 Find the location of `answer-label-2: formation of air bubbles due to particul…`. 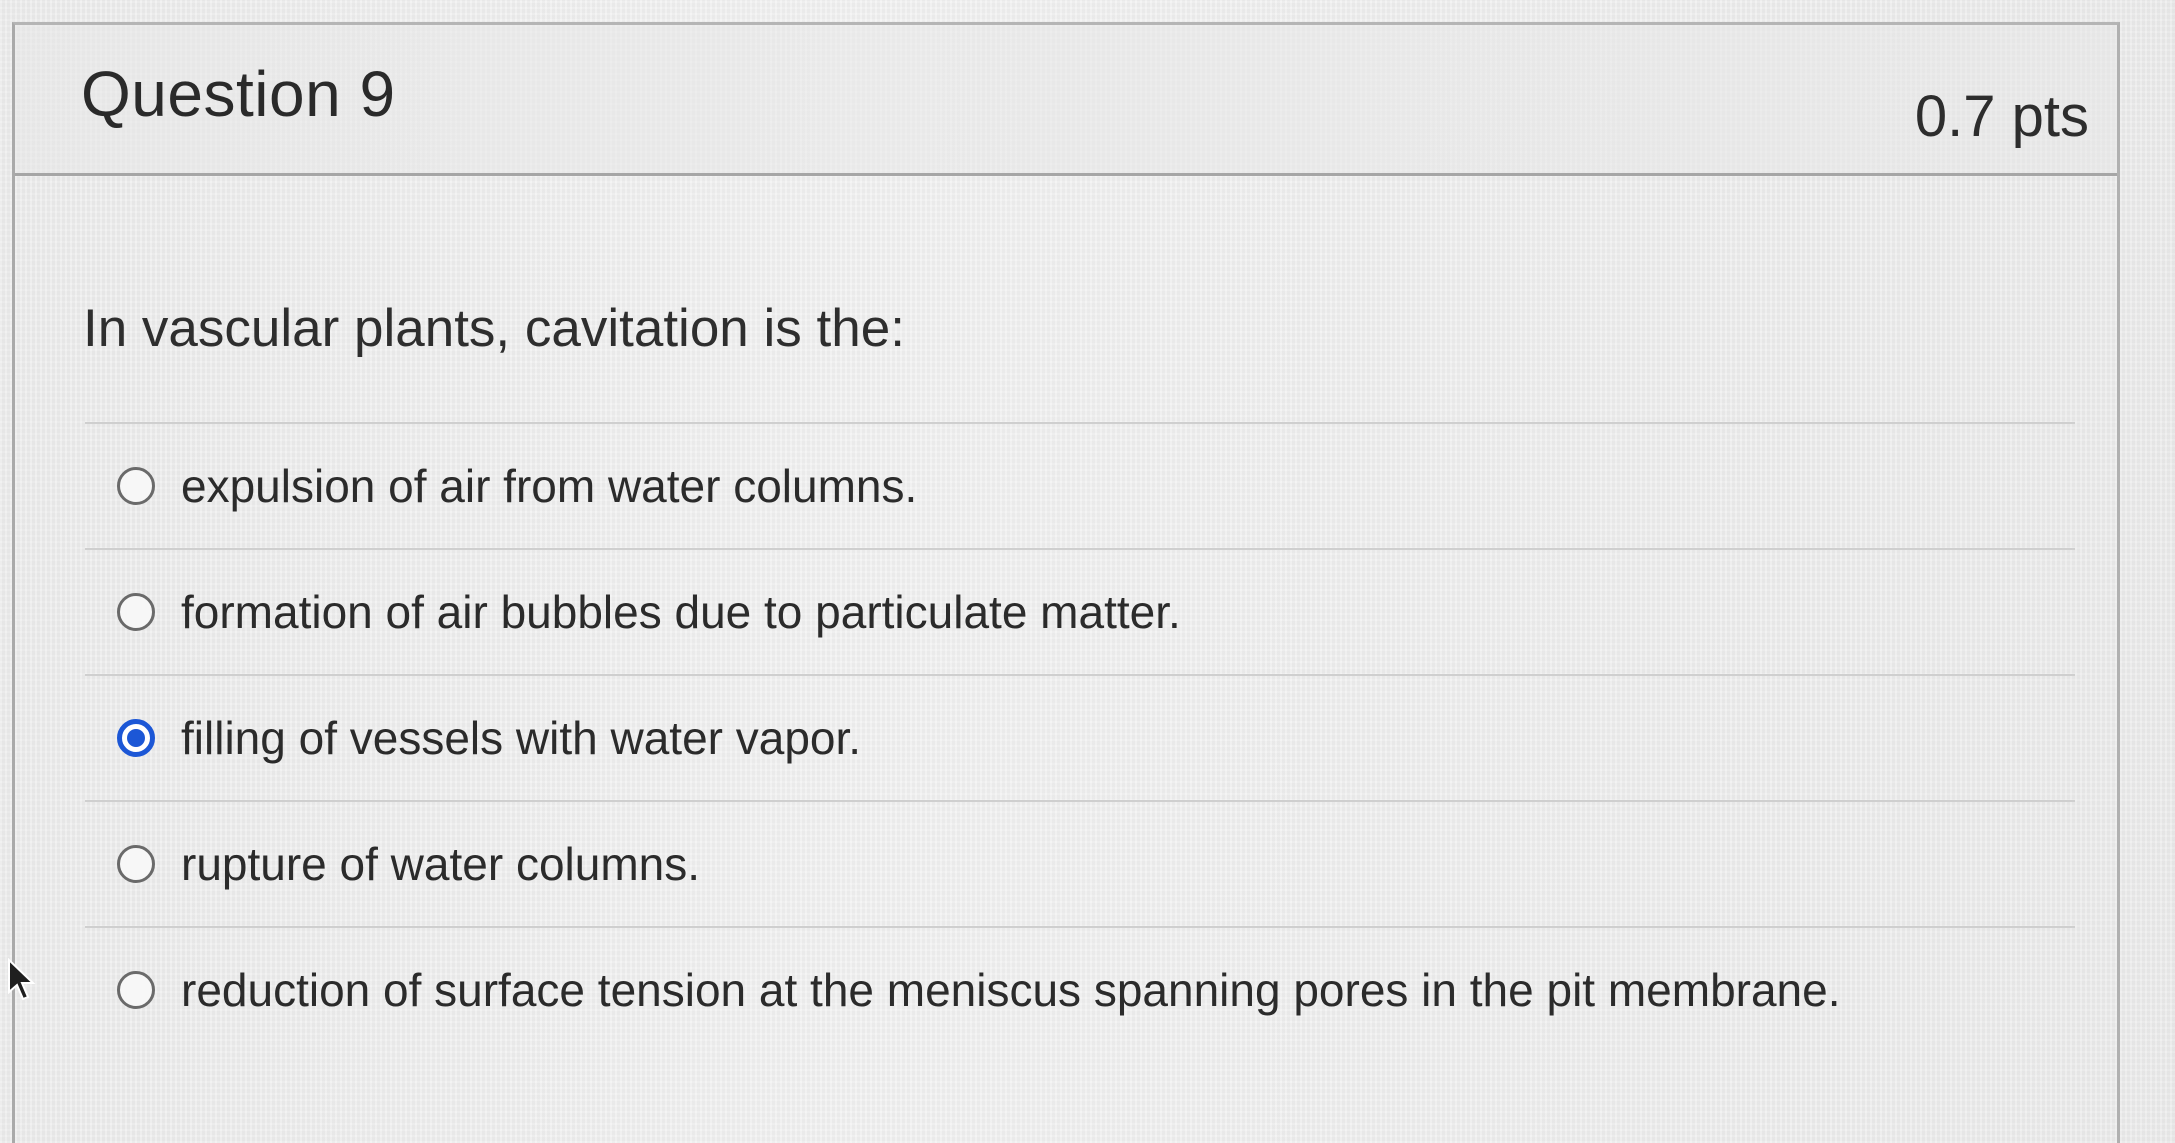

answer-label-2: formation of air bubbles due to particul… is located at coordinates (681, 612).